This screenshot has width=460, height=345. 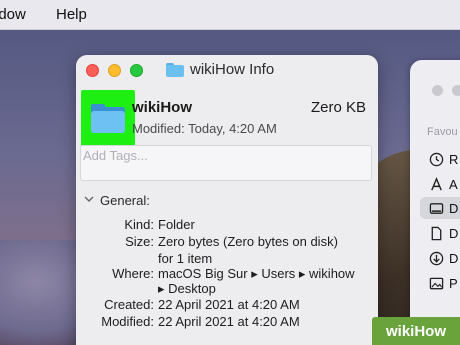 I want to click on watermark: wikiHow, so click(x=416, y=331).